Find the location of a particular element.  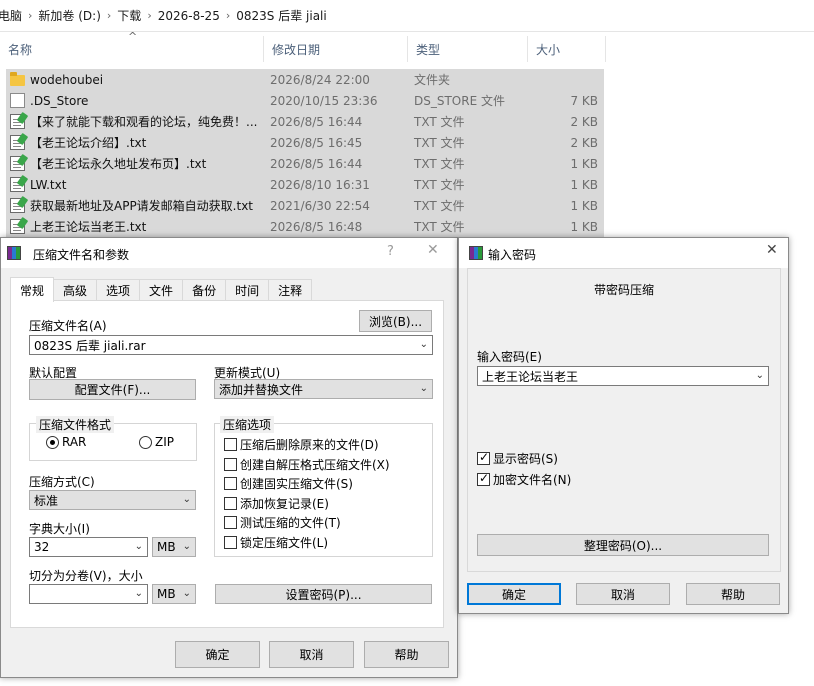

split-unit-select: MB ⌄ is located at coordinates (174, 594).